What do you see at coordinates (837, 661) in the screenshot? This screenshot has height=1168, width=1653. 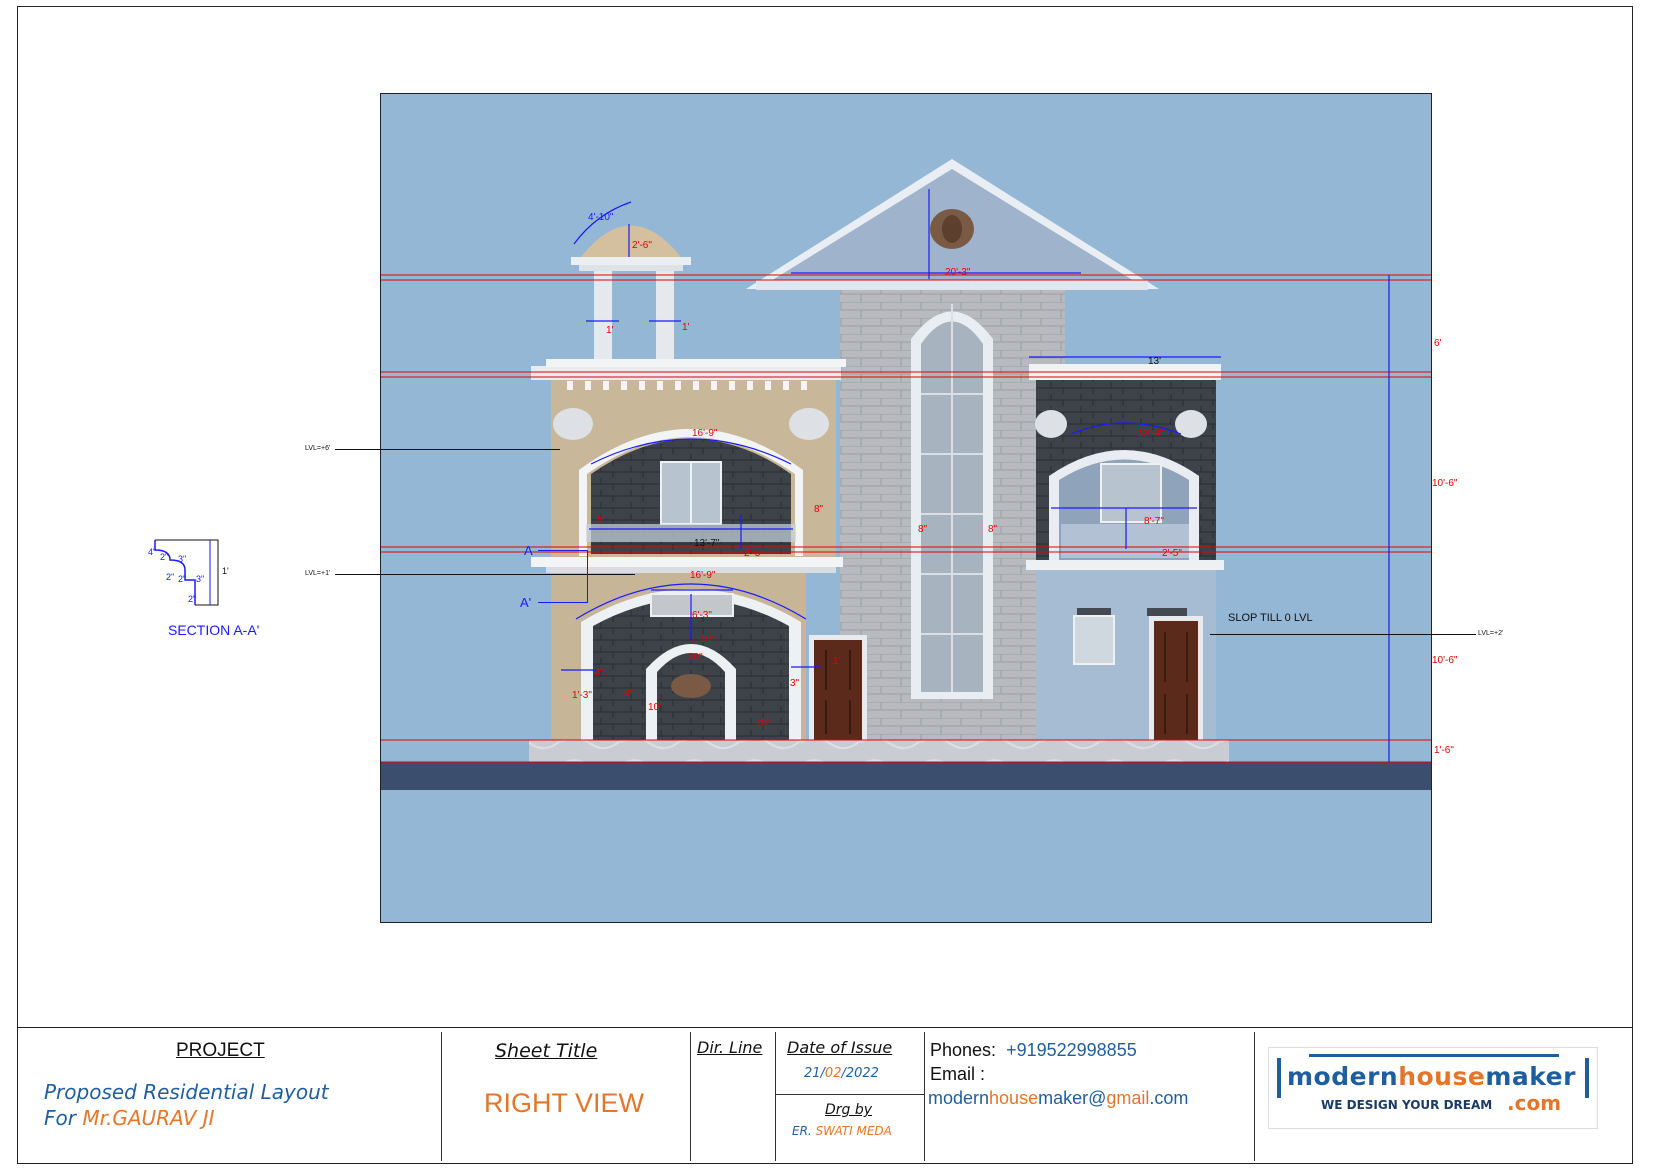 I see `dim-small-1: 1'` at bounding box center [837, 661].